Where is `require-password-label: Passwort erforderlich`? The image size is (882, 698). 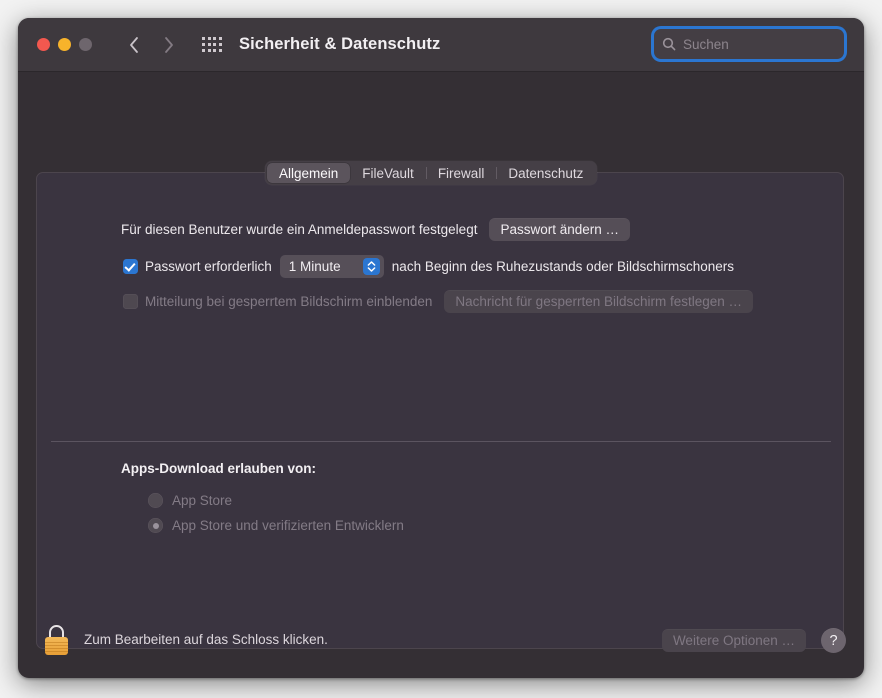
require-password-label: Passwort erforderlich is located at coordinates (208, 266).